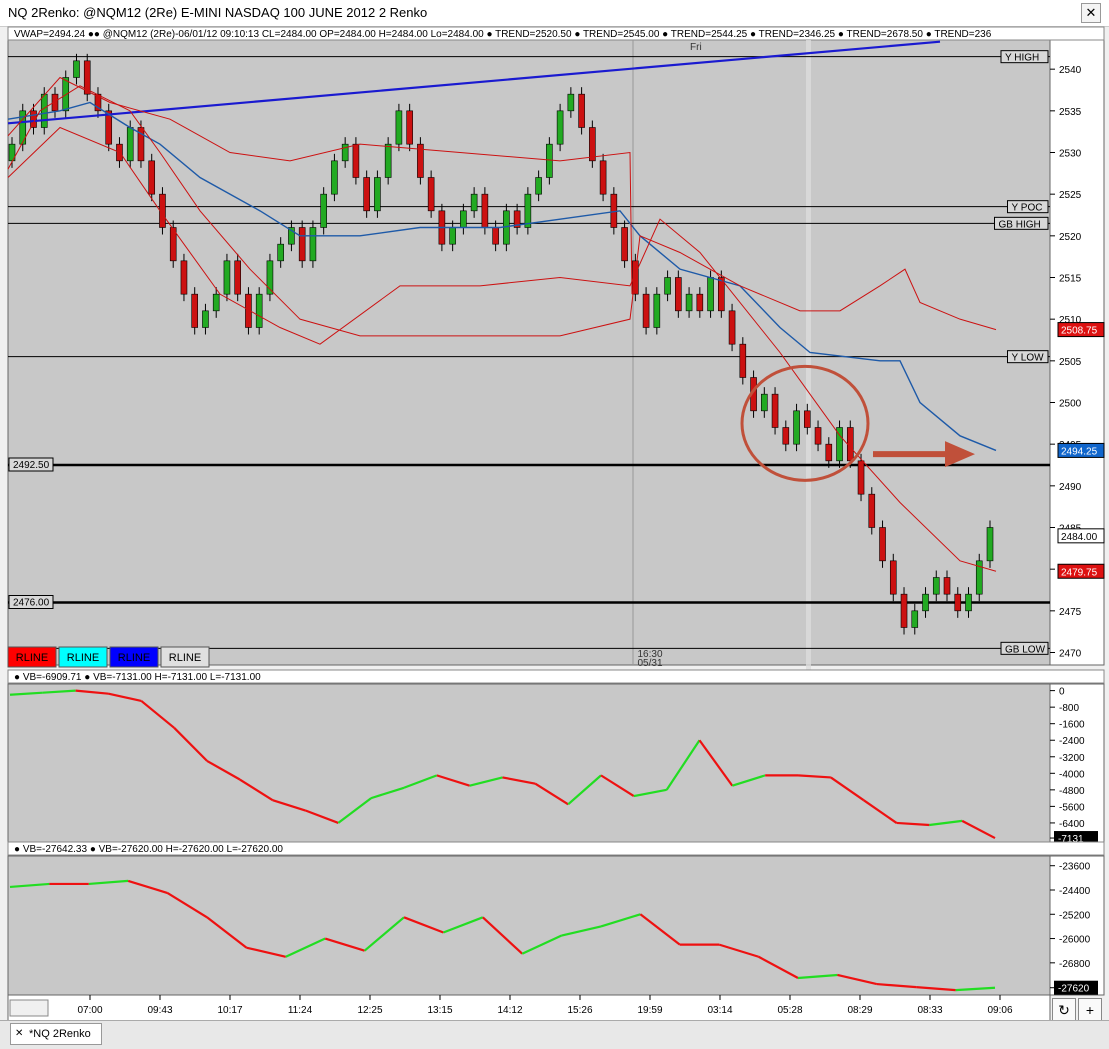 Image resolution: width=1109 pixels, height=1049 pixels. What do you see at coordinates (1070, 612) in the screenshot?
I see `price-tick-label: 2475` at bounding box center [1070, 612].